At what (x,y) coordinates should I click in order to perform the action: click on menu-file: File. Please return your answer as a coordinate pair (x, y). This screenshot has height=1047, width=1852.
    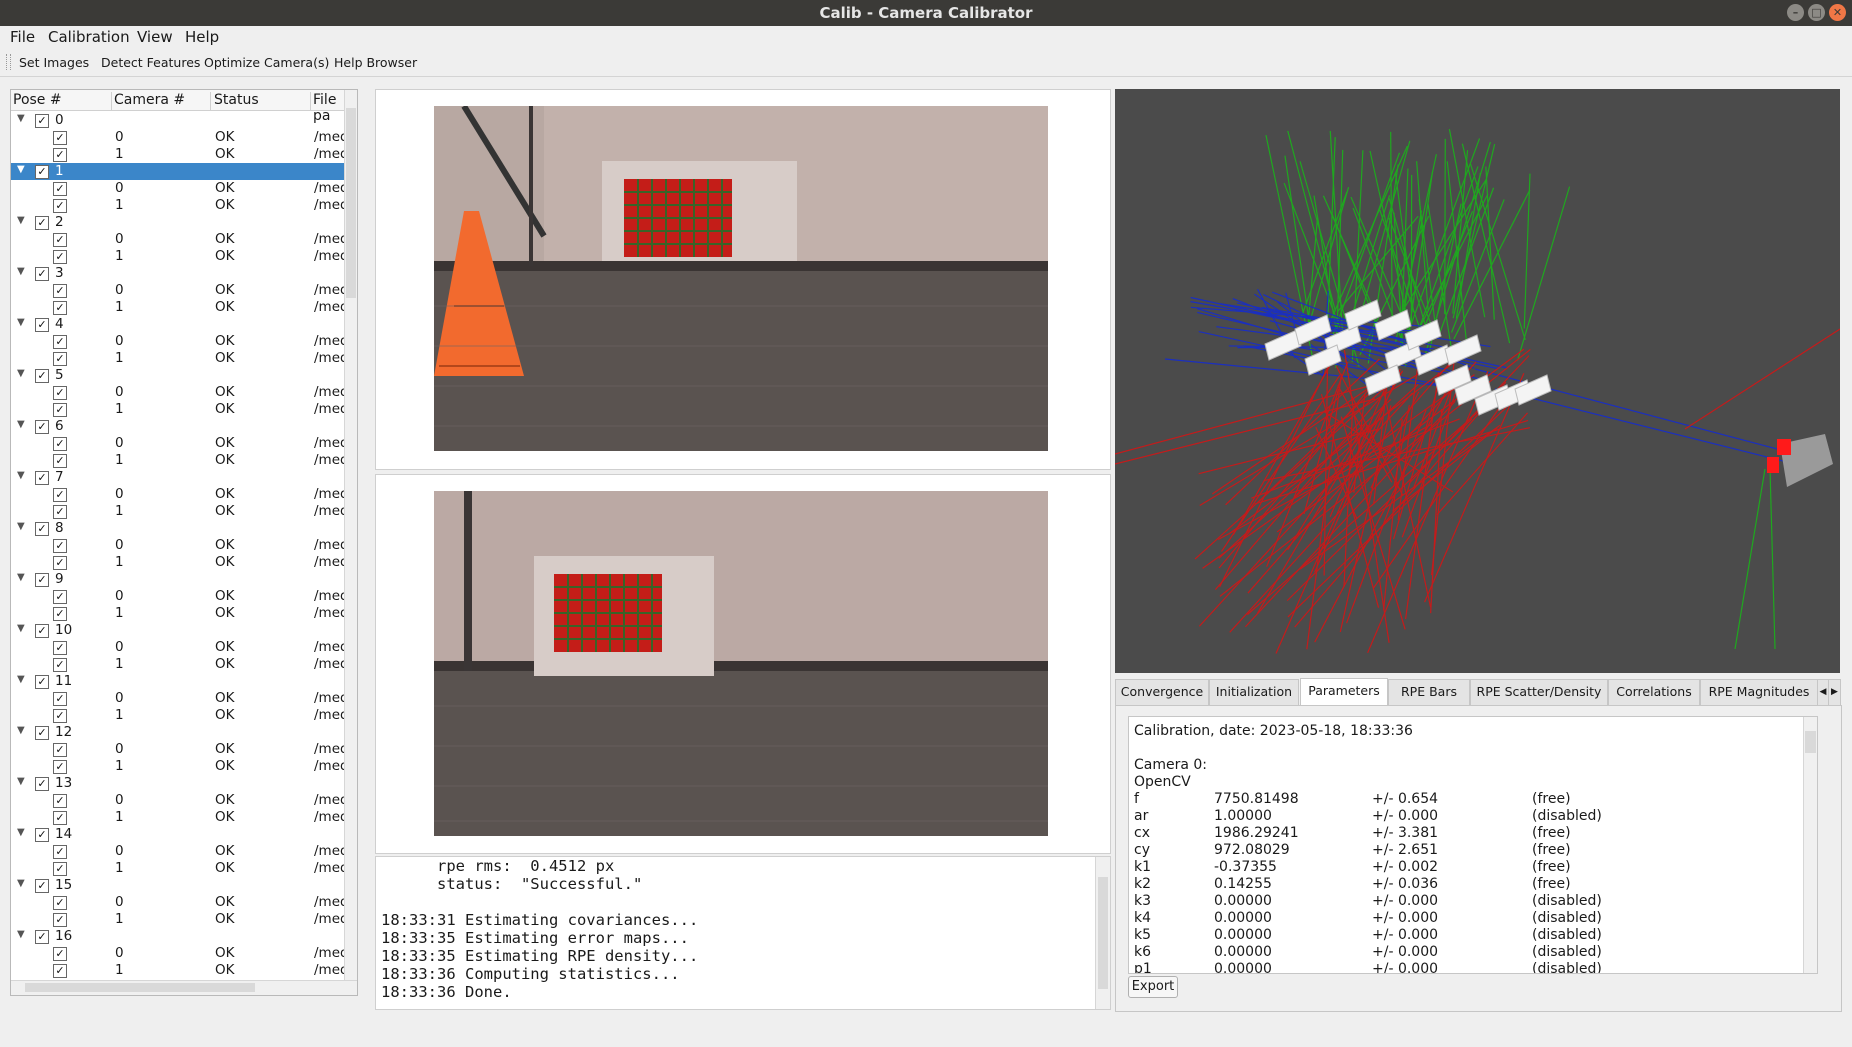
    Looking at the image, I should click on (22, 37).